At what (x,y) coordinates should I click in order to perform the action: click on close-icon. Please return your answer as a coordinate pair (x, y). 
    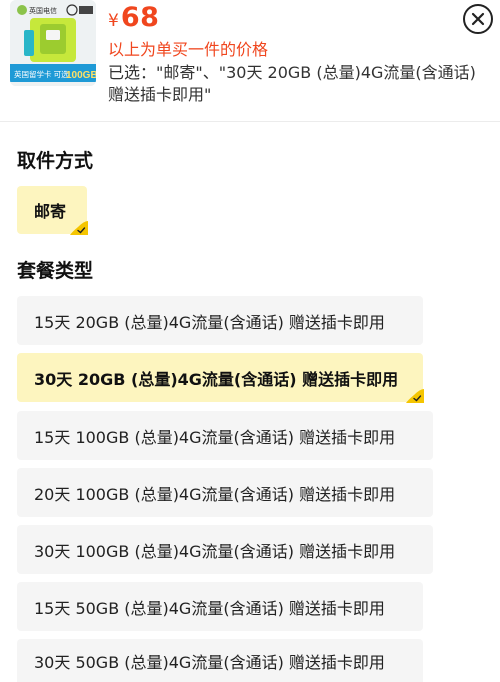
    Looking at the image, I should click on (478, 19).